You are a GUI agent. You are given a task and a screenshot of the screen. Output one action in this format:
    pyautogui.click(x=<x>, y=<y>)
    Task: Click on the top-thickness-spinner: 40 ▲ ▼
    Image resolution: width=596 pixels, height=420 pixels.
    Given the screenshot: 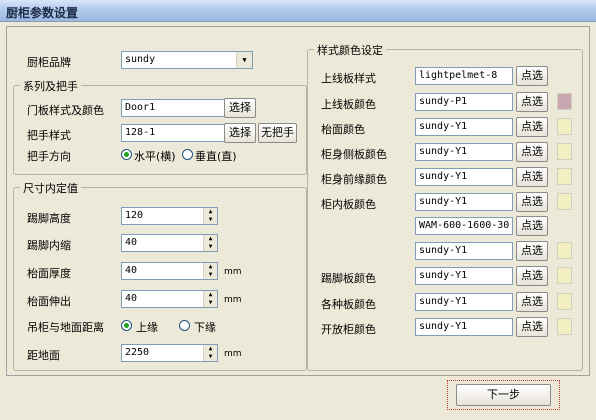 What is the action you would take?
    pyautogui.click(x=169, y=271)
    